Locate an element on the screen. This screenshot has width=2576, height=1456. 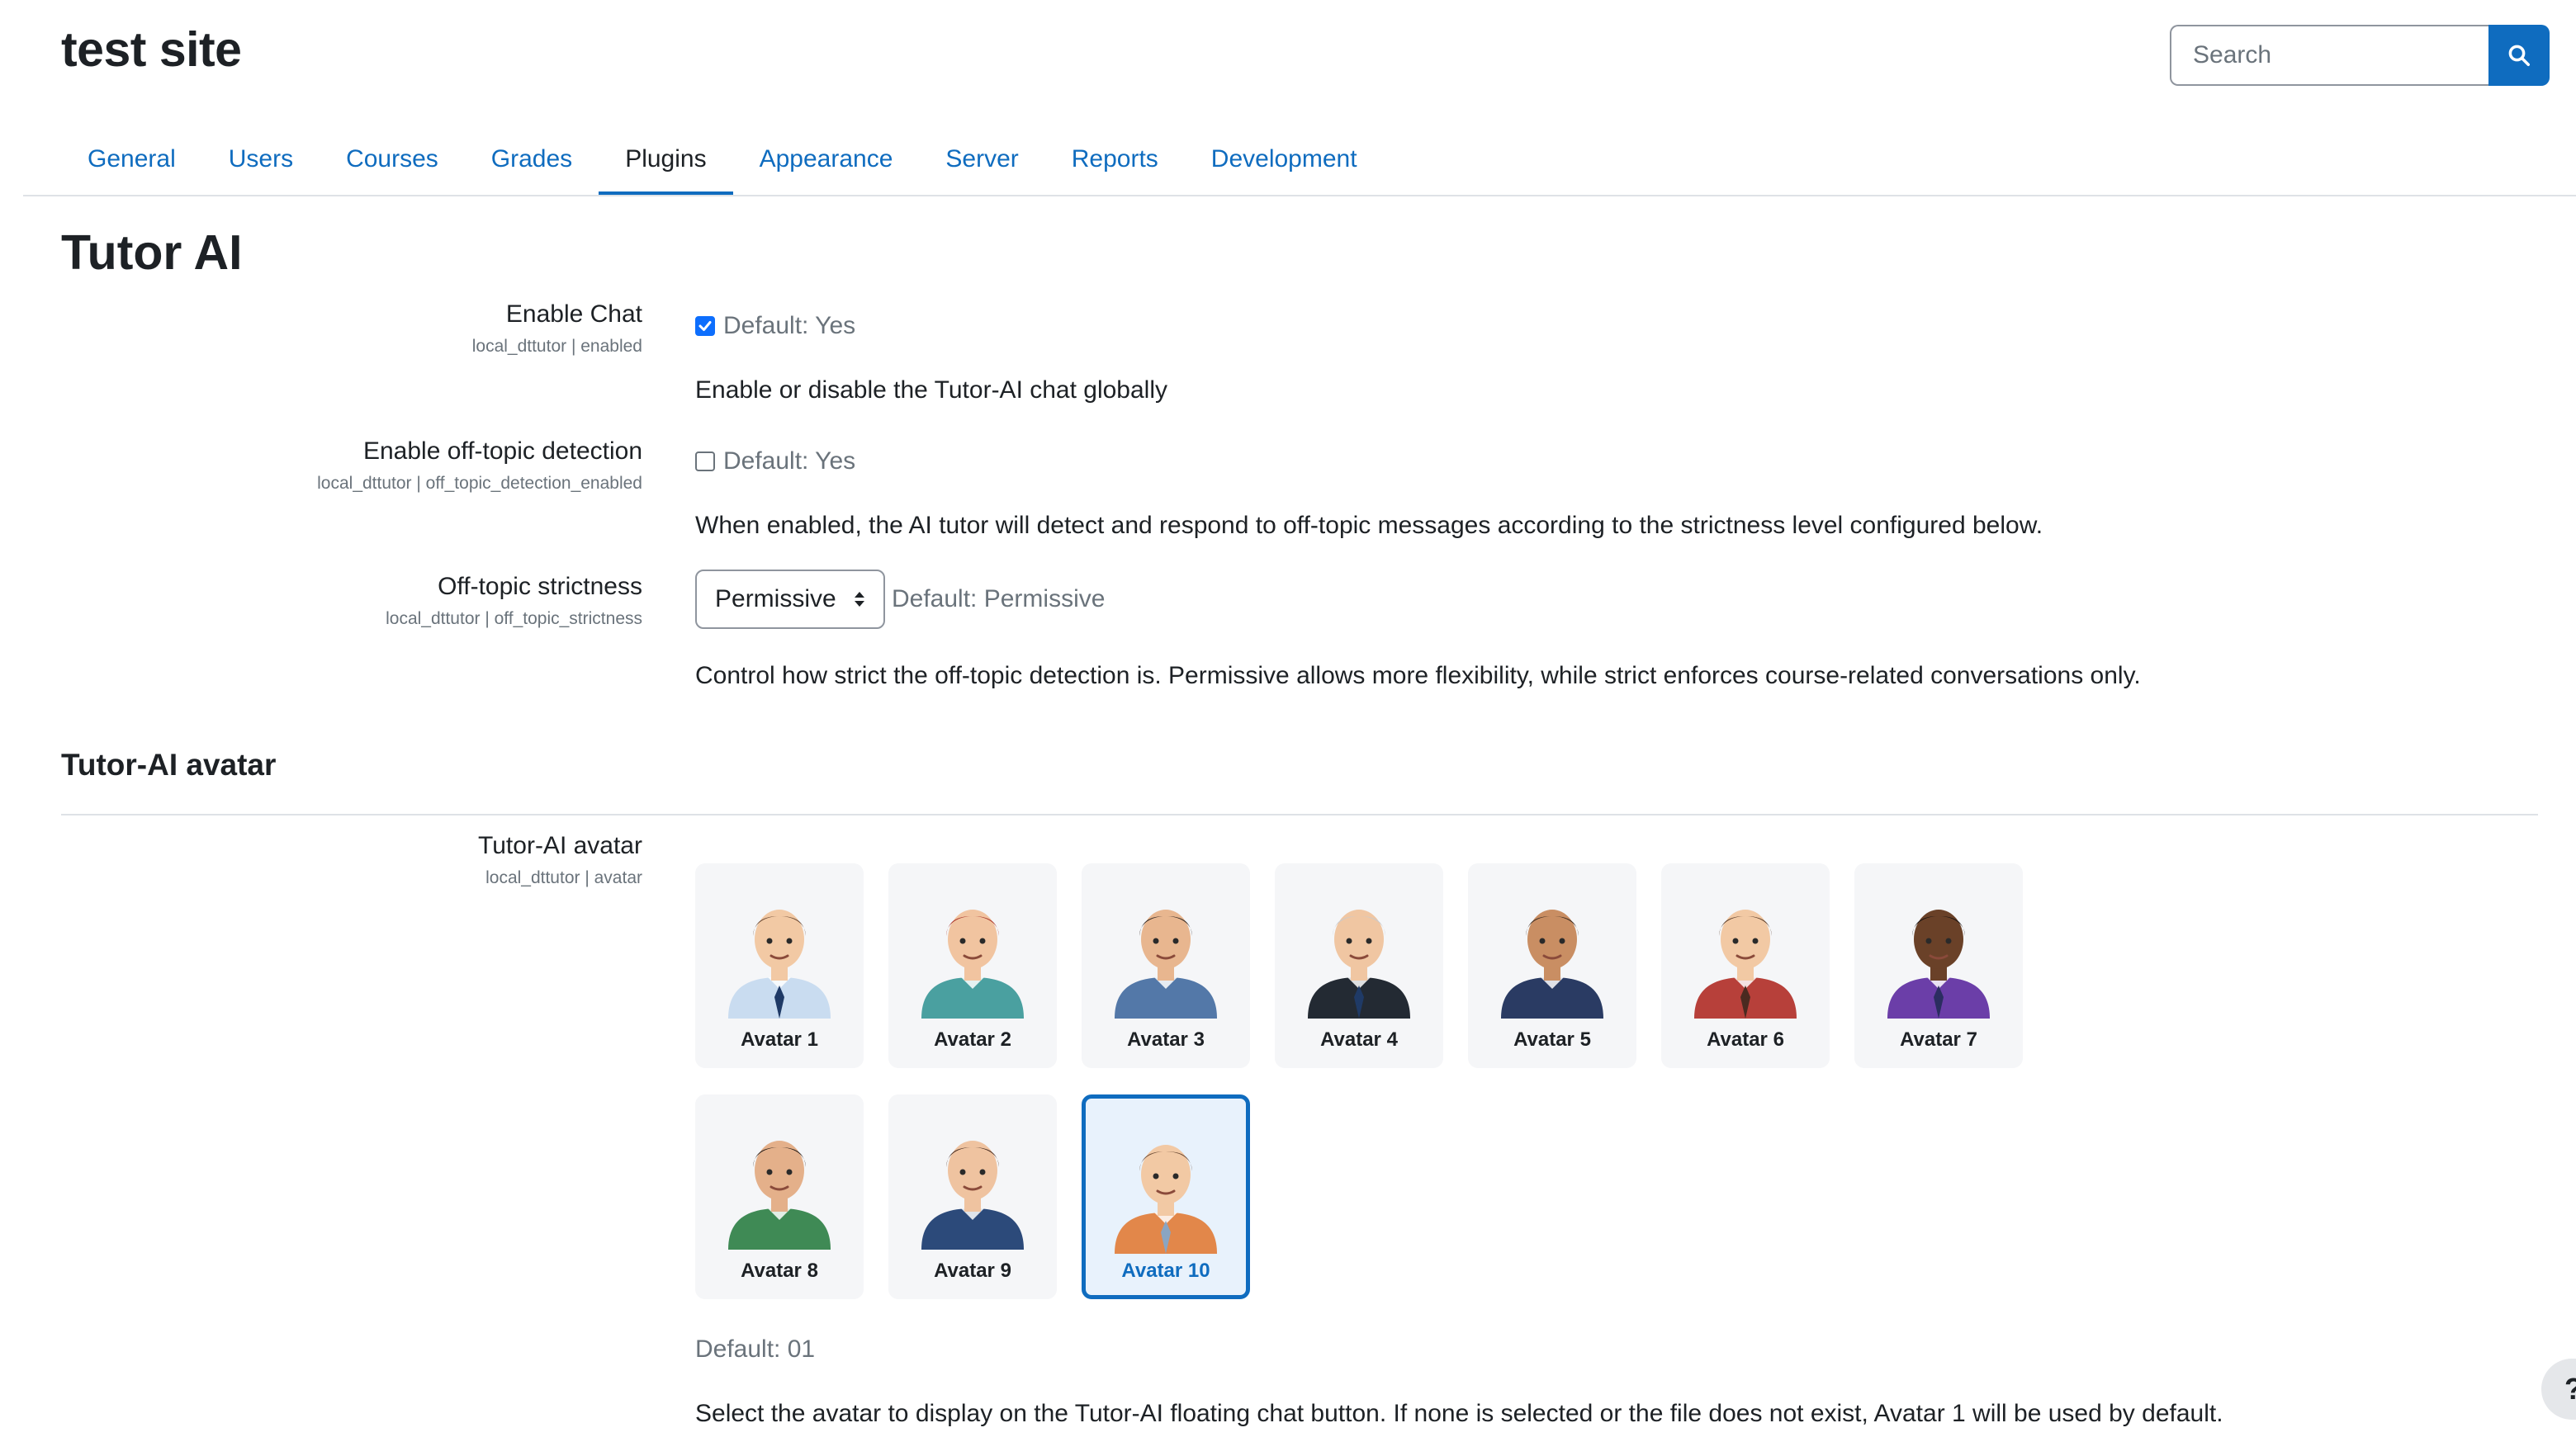
setting-name: Tutor-AI avatar is located at coordinates (560, 845).